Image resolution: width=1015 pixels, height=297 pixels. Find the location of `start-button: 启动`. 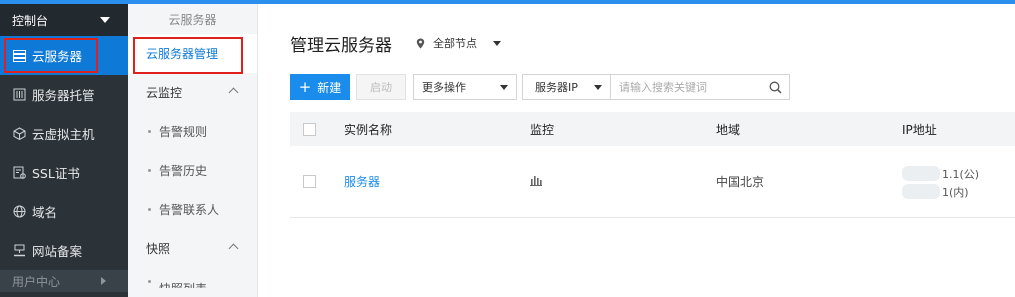

start-button: 启动 is located at coordinates (381, 87).